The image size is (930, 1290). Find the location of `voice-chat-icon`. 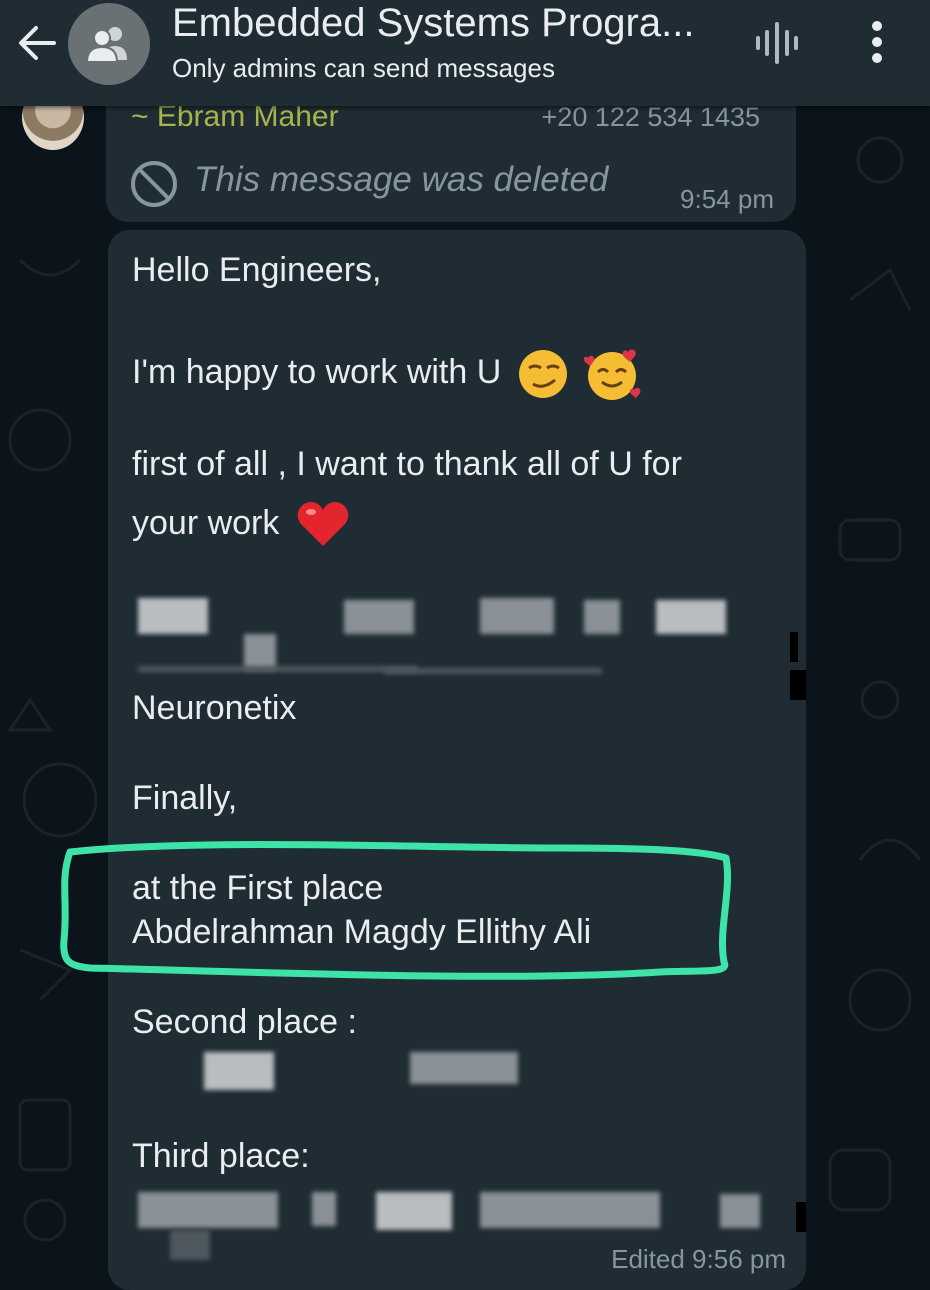

voice-chat-icon is located at coordinates (777, 43).